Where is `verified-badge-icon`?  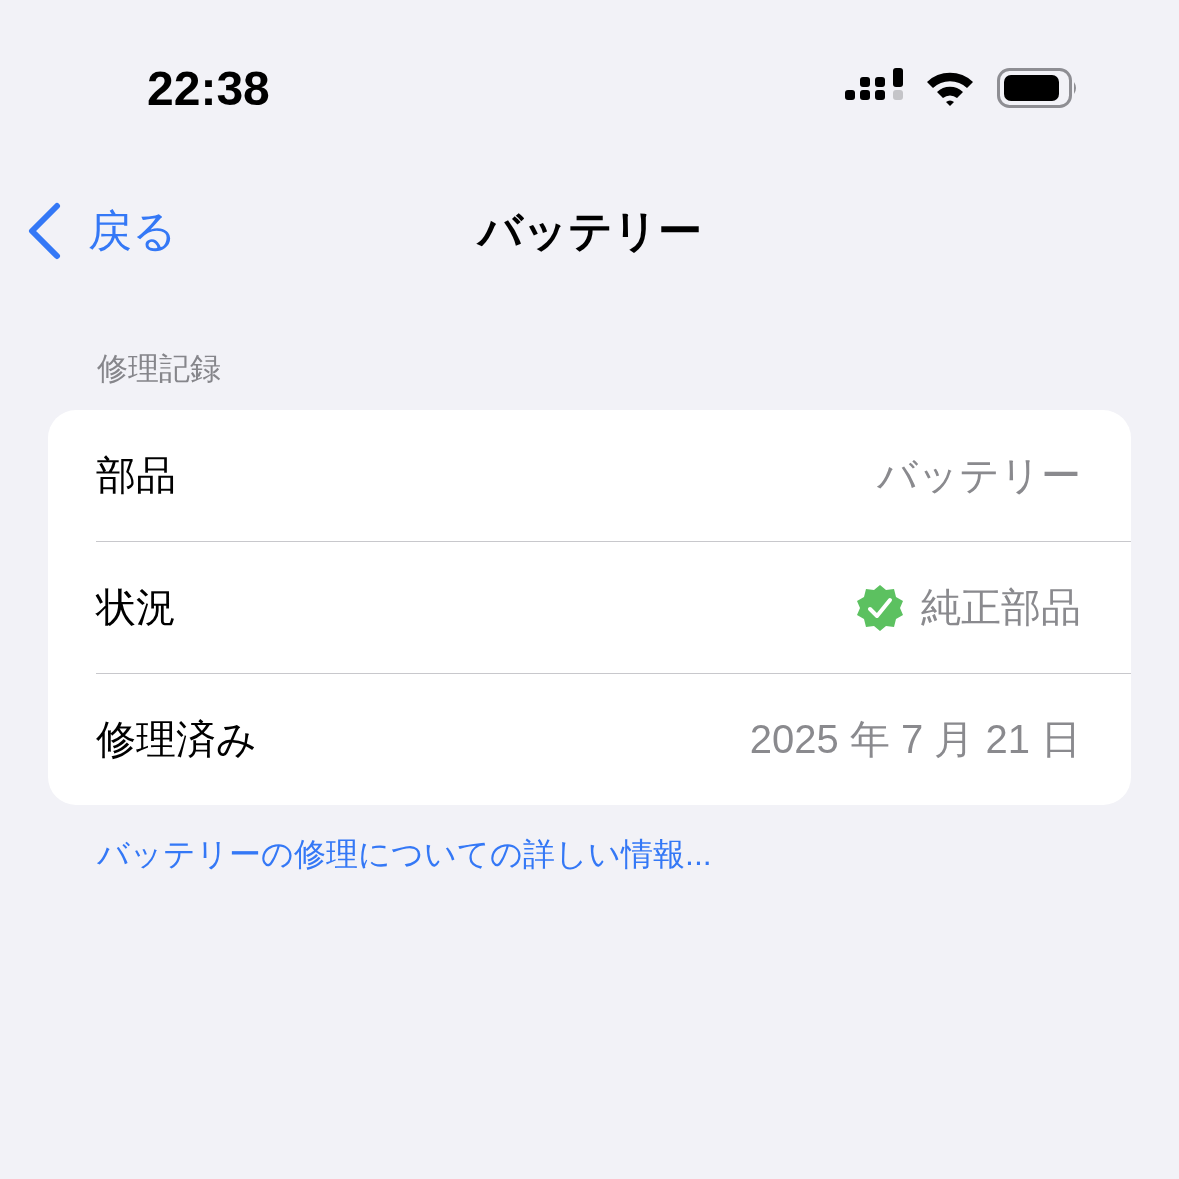 verified-badge-icon is located at coordinates (880, 607).